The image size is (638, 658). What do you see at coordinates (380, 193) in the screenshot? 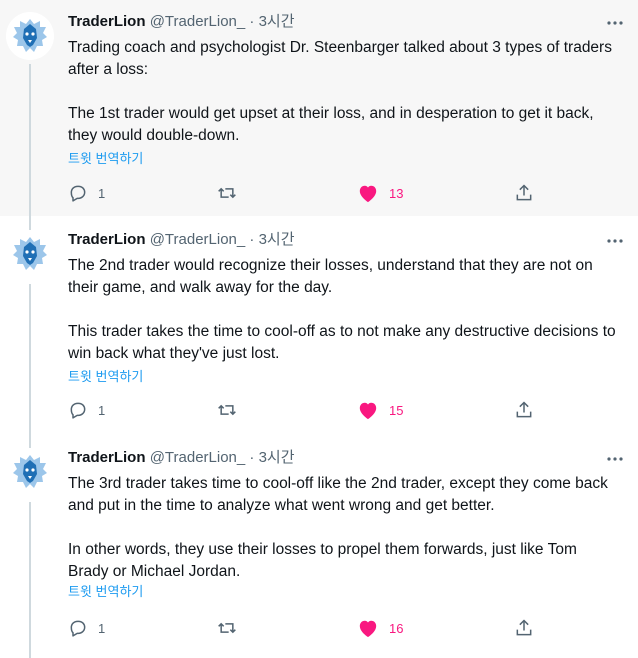
I see `like-button: 13` at bounding box center [380, 193].